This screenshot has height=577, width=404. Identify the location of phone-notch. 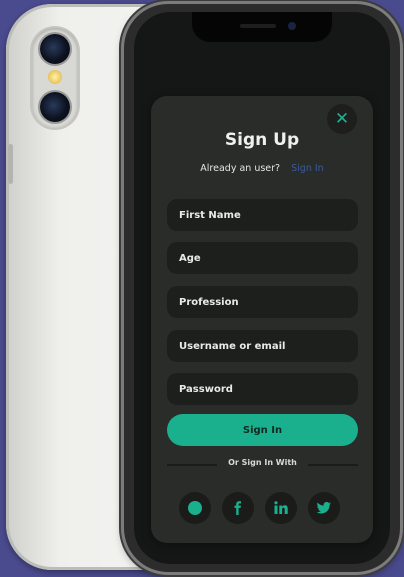
(262, 27).